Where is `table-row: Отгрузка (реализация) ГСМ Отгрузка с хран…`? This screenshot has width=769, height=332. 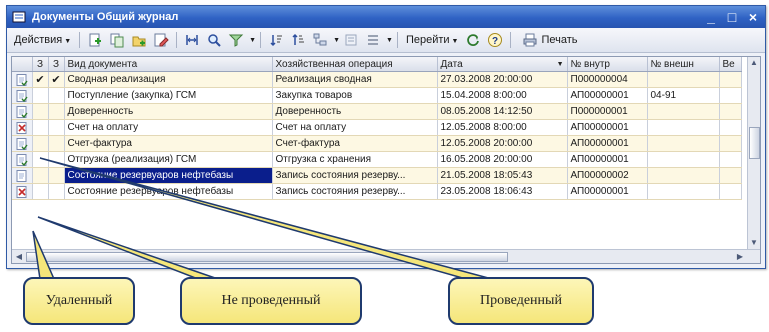 table-row: Отгрузка (реализация) ГСМ Отгрузка с хран… is located at coordinates (377, 159).